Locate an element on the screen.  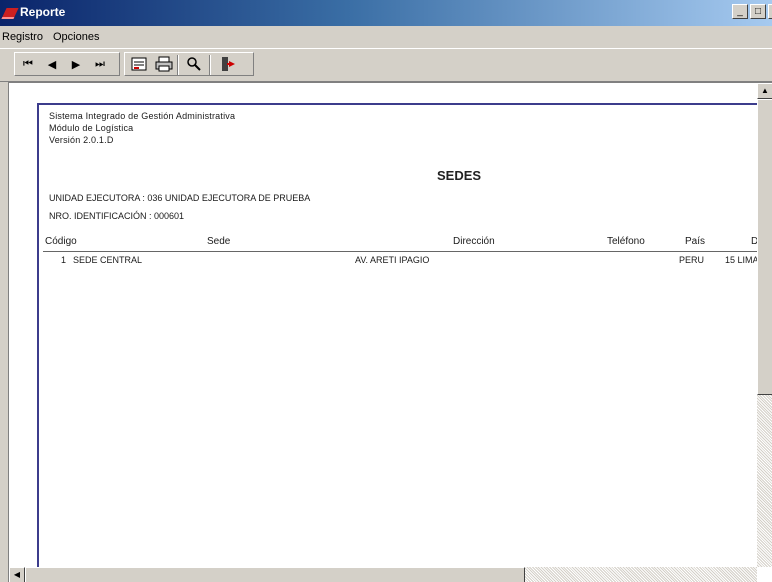
row-direccion: AV. ARETI IPAGIO is located at coordinates (392, 260).